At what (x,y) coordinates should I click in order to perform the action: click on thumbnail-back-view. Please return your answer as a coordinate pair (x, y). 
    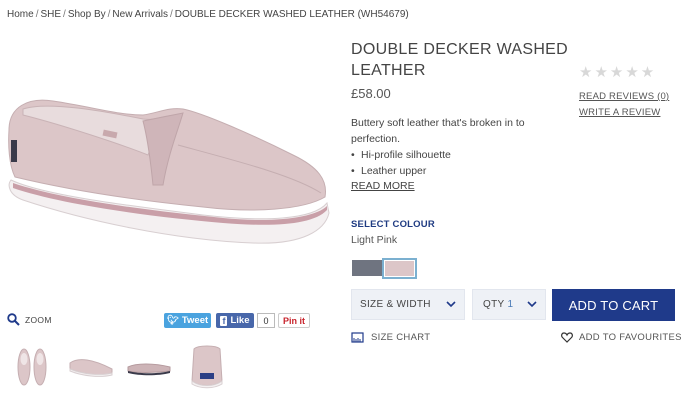
    Looking at the image, I should click on (207, 366).